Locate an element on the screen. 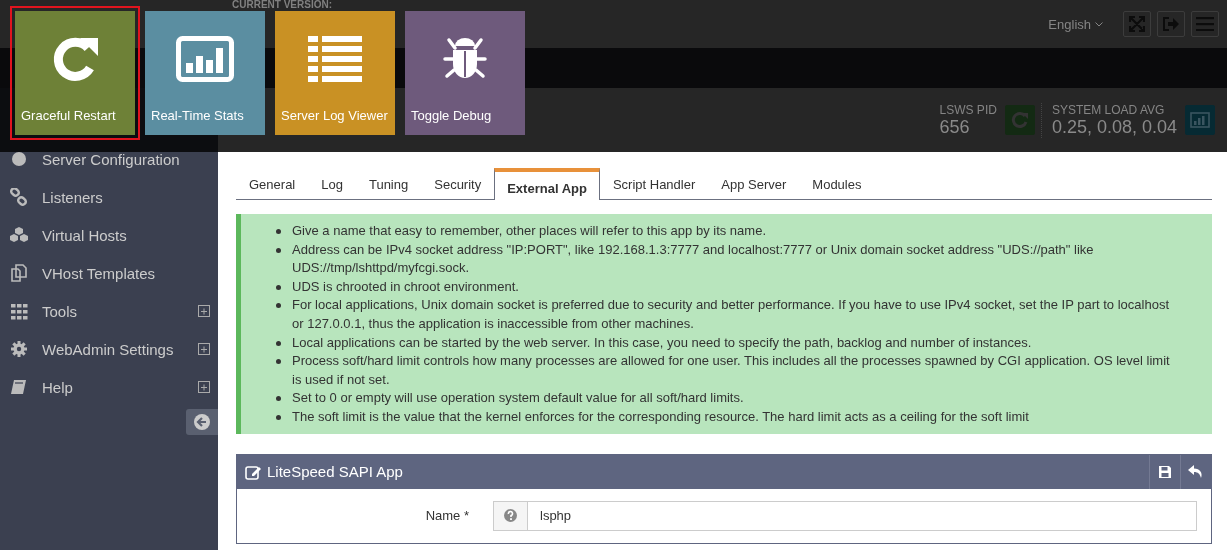 This screenshot has width=1227, height=550. tab: Tuning is located at coordinates (388, 183).